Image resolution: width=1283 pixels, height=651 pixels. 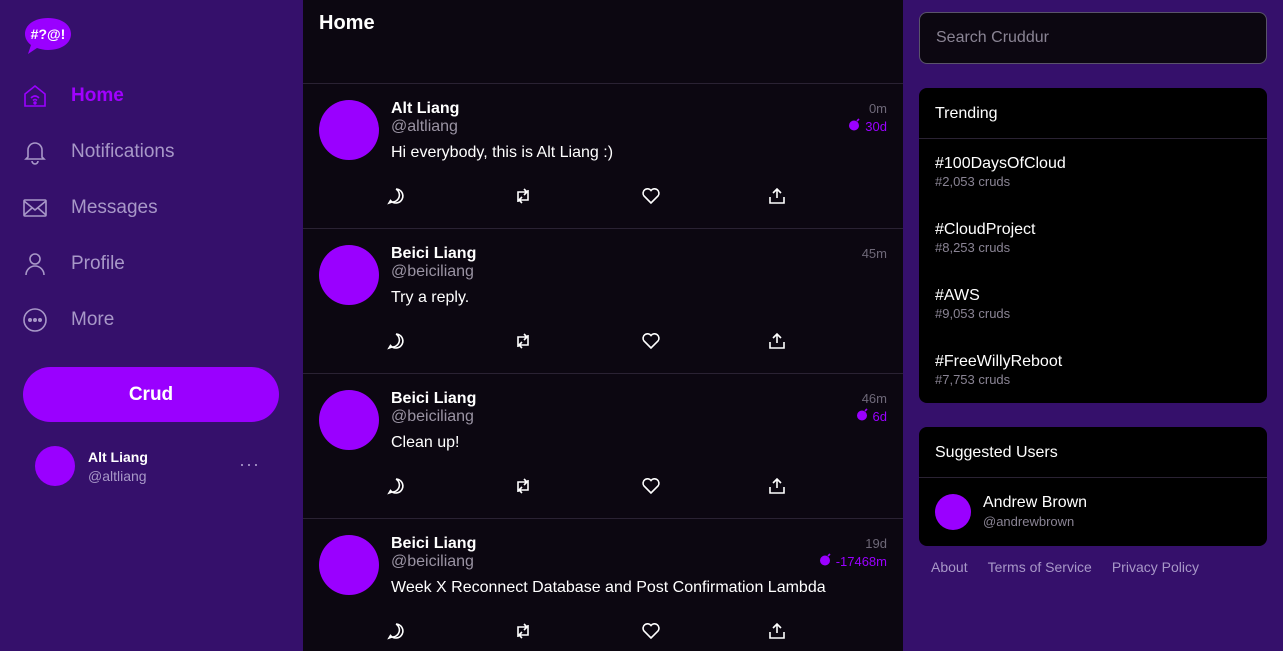 What do you see at coordinates (155, 466) in the screenshot?
I see `current-user-card: Alt Liang @altliang ···` at bounding box center [155, 466].